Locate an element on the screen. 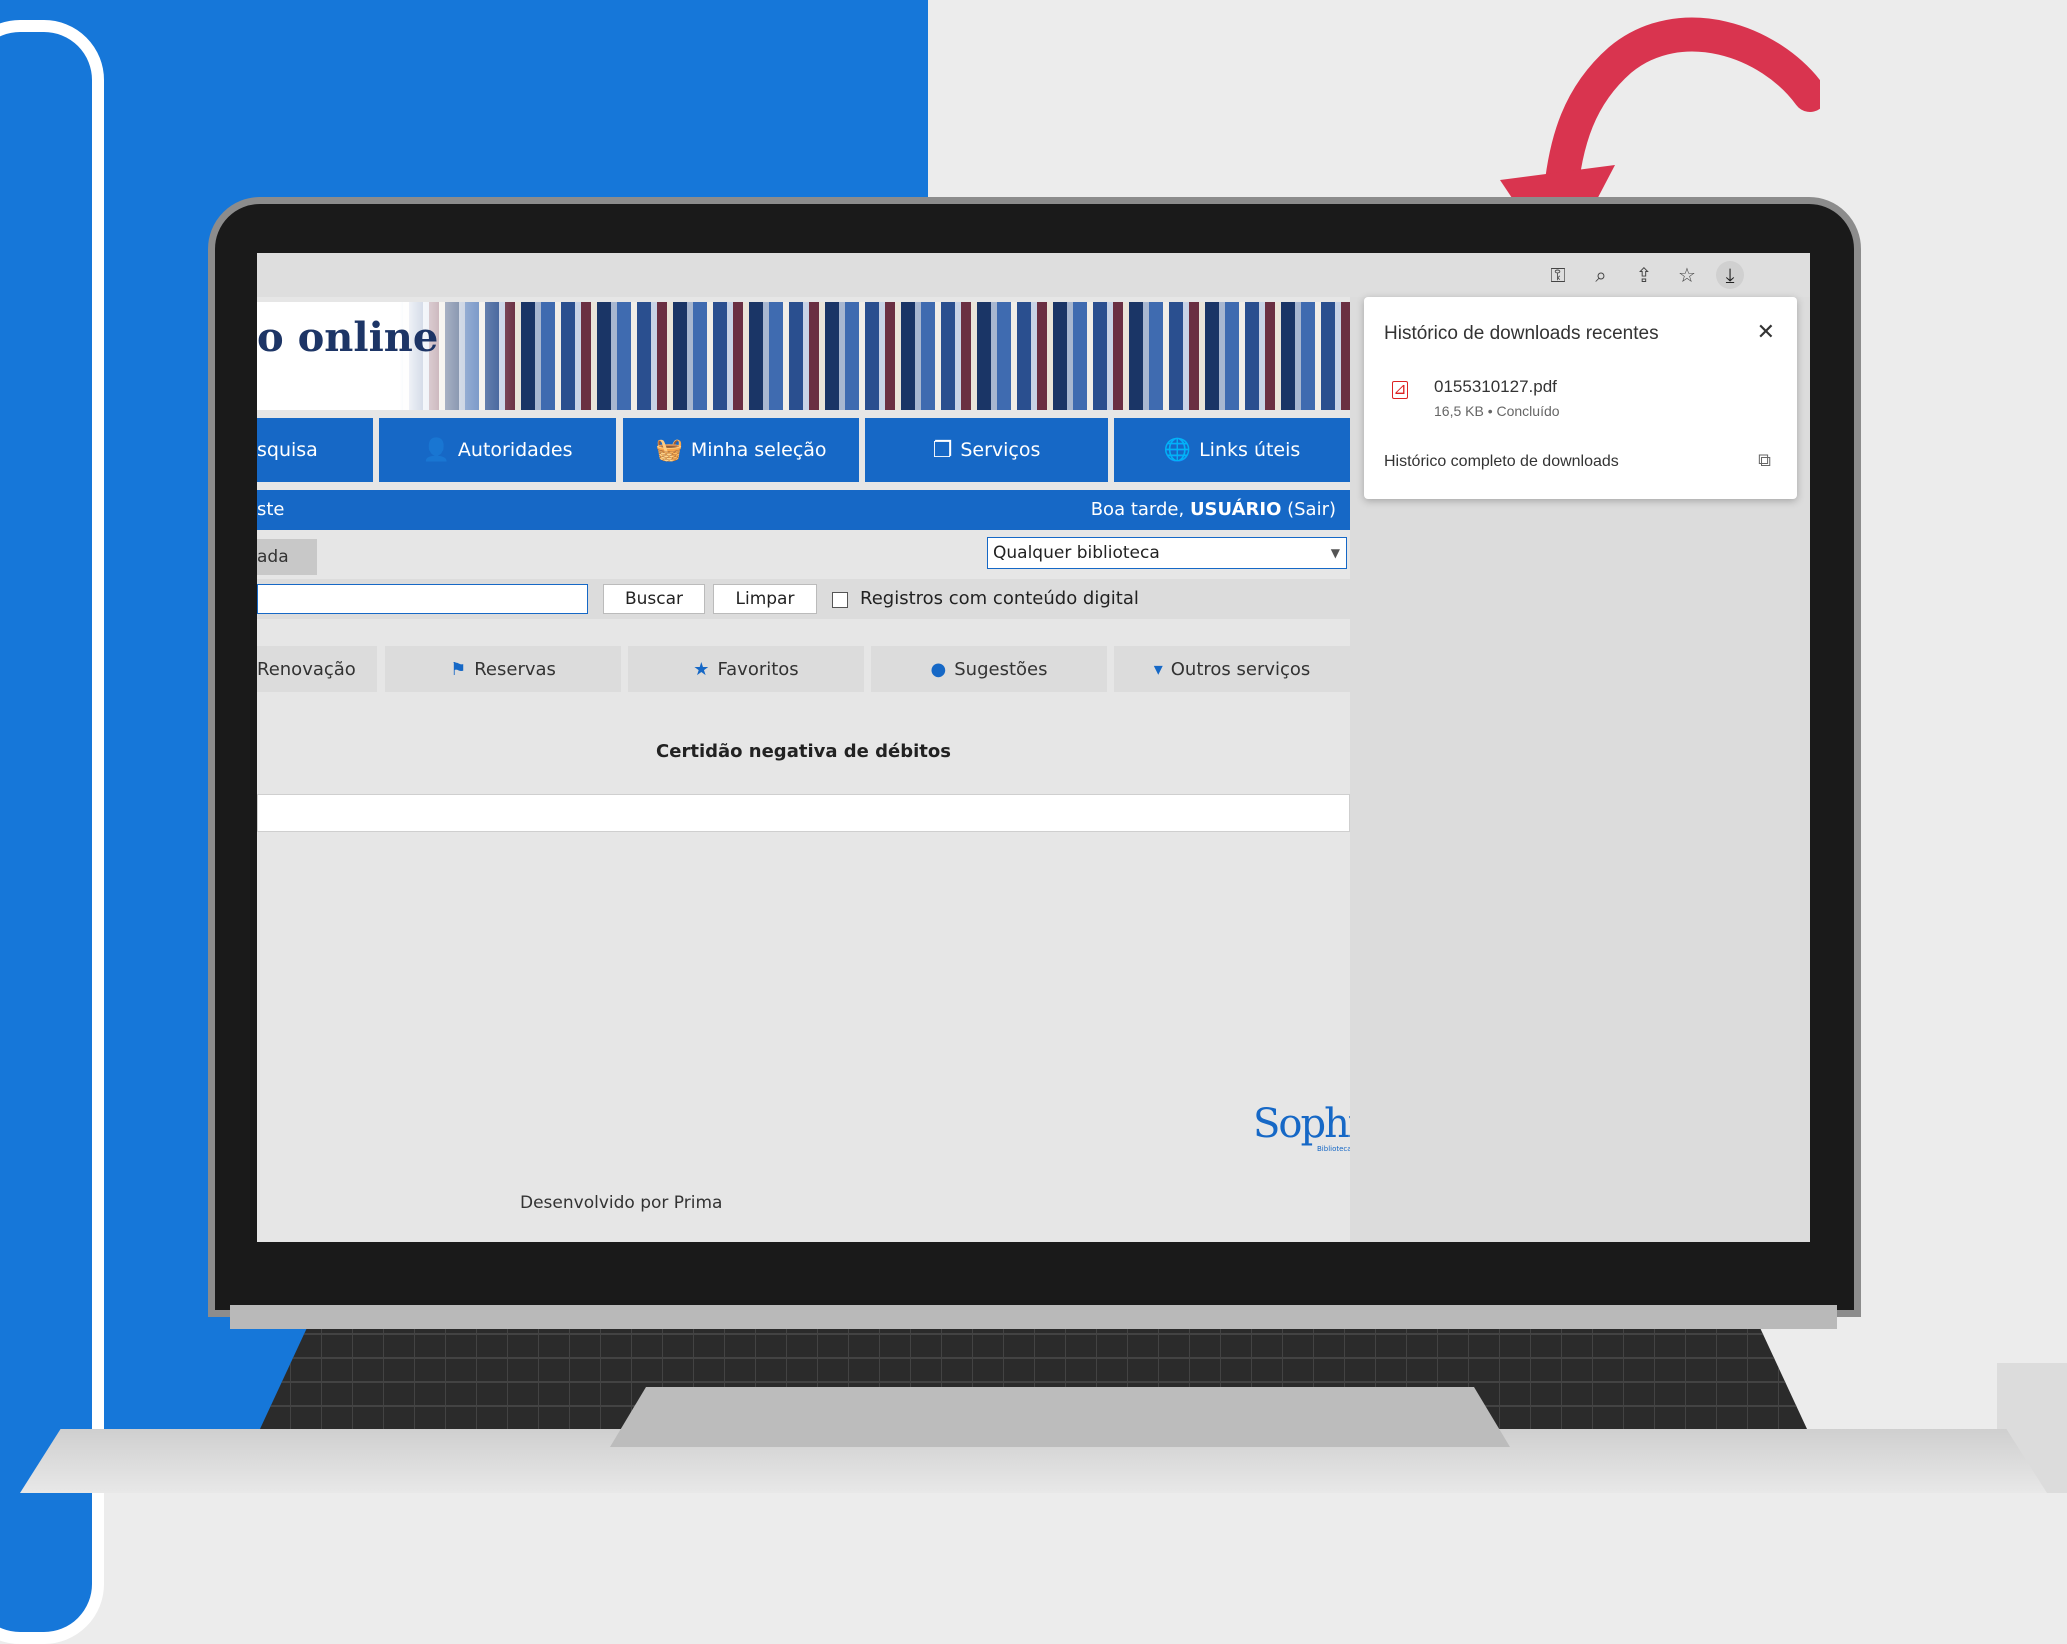 This screenshot has width=2067, height=1644. svc-favoritos: ★ Favoritos is located at coordinates (746, 669).